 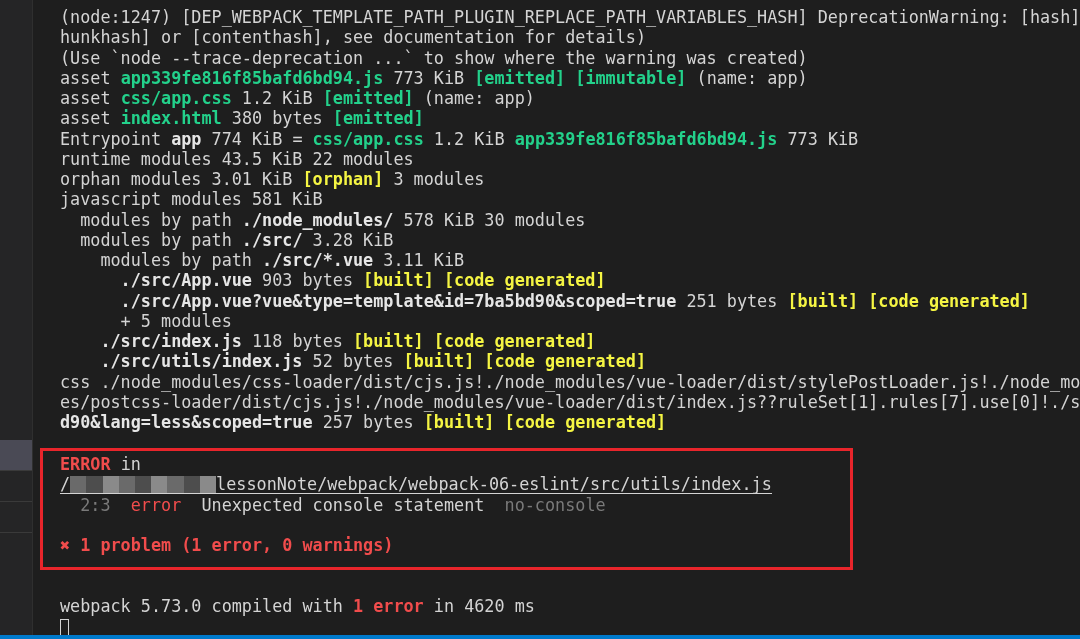 What do you see at coordinates (16, 455) in the screenshot?
I see `sidebar-item` at bounding box center [16, 455].